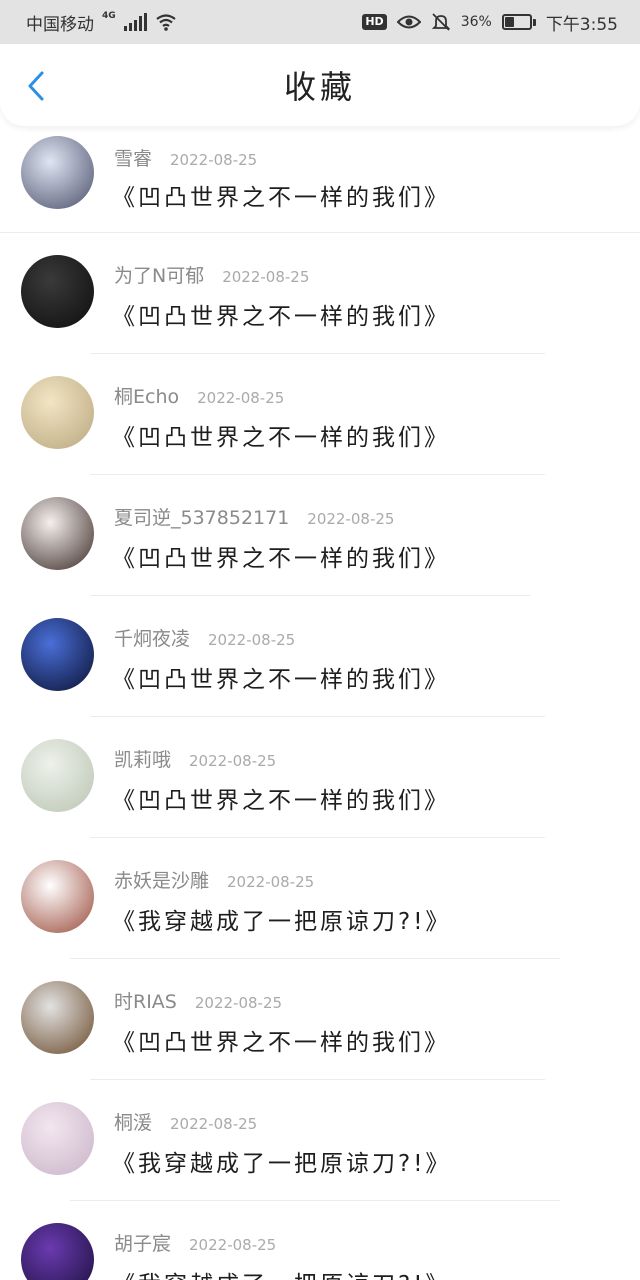 The height and width of the screenshot is (1280, 640). Describe the element at coordinates (152, 637) in the screenshot. I see `username-label: 千炯夜凌` at that location.